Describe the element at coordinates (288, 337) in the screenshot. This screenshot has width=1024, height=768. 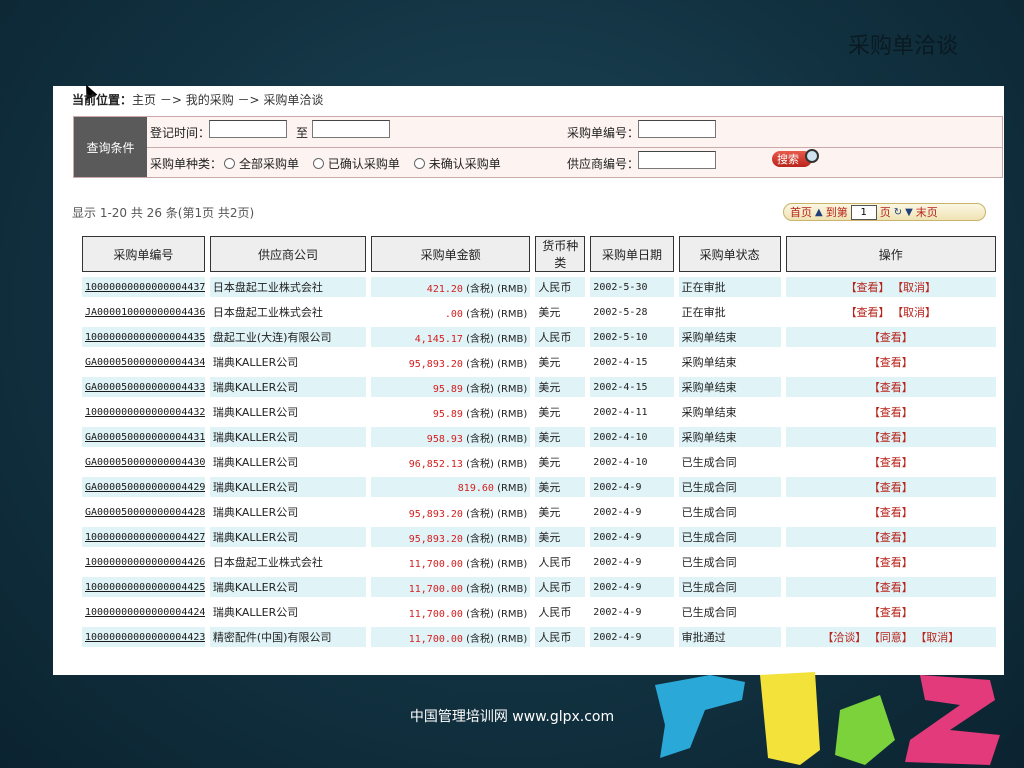
I see `cell-supplier: 盘起工业(大连)有限公司` at that location.